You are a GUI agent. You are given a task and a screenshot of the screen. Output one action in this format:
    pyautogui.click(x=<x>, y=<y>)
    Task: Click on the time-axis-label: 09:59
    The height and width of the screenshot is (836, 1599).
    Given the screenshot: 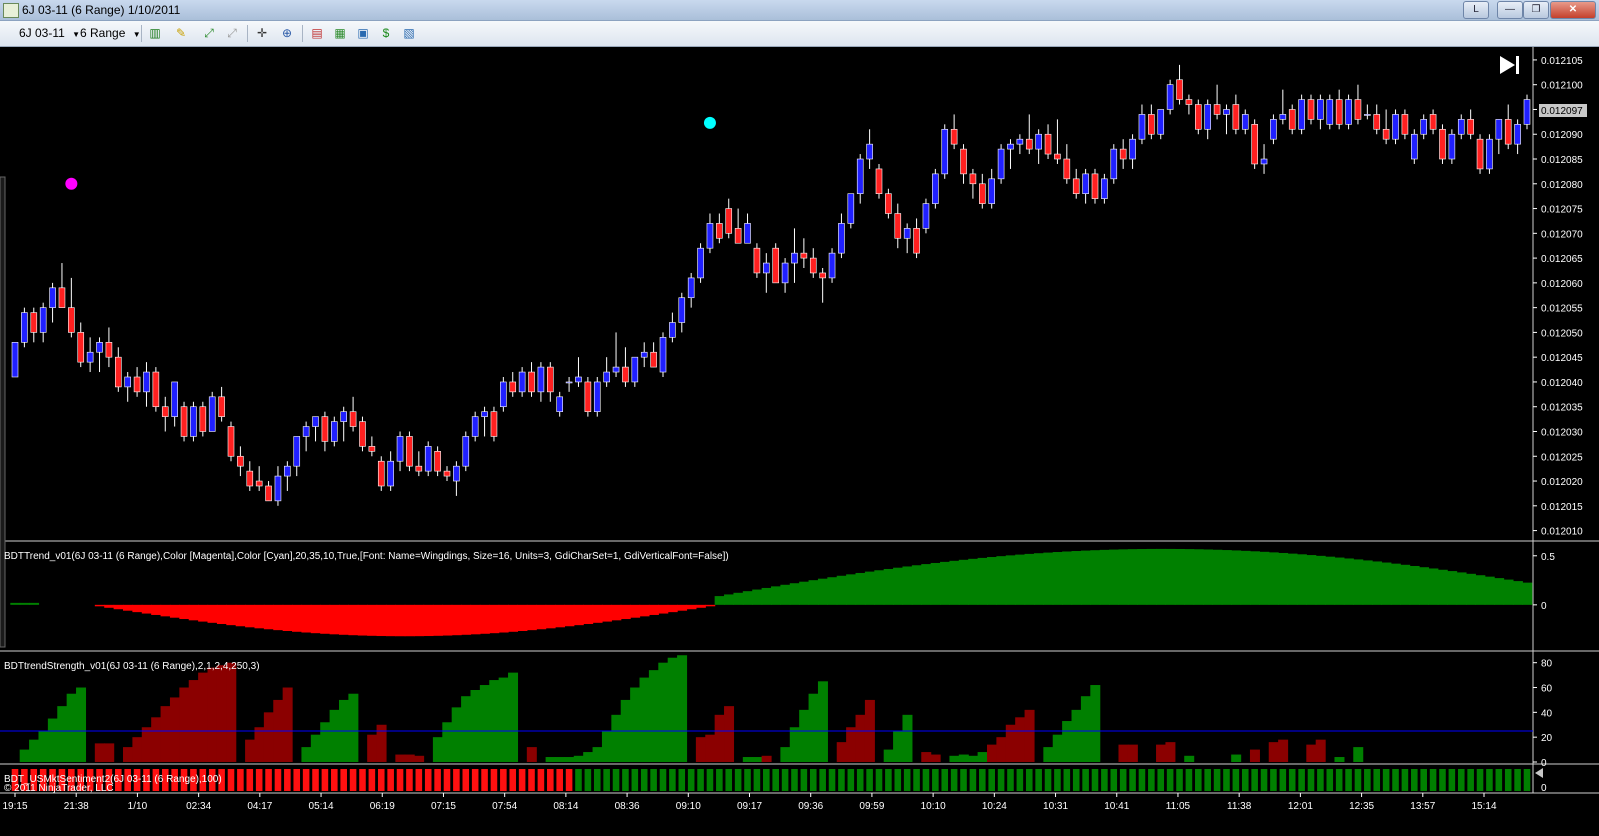 What is the action you would take?
    pyautogui.click(x=871, y=806)
    